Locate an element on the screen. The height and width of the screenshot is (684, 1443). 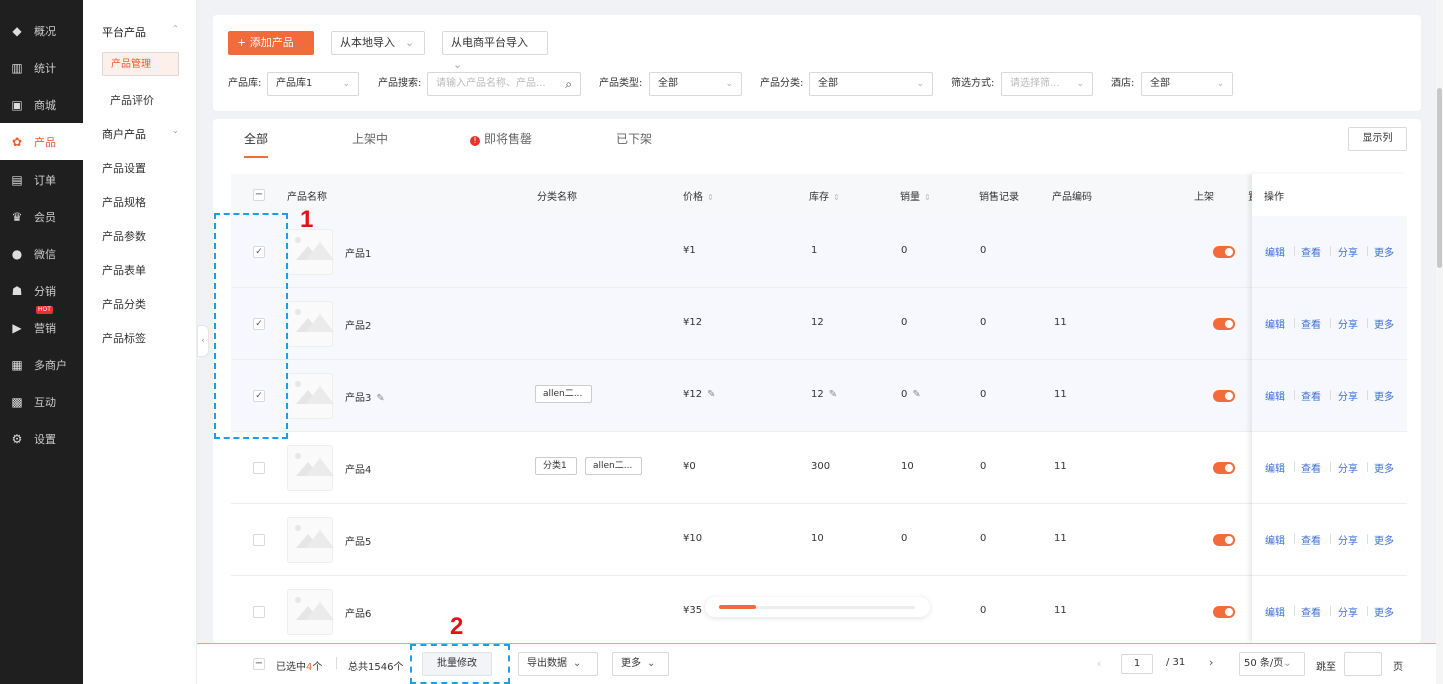
collapse-toggle: ‹ is located at coordinates (203, 341).